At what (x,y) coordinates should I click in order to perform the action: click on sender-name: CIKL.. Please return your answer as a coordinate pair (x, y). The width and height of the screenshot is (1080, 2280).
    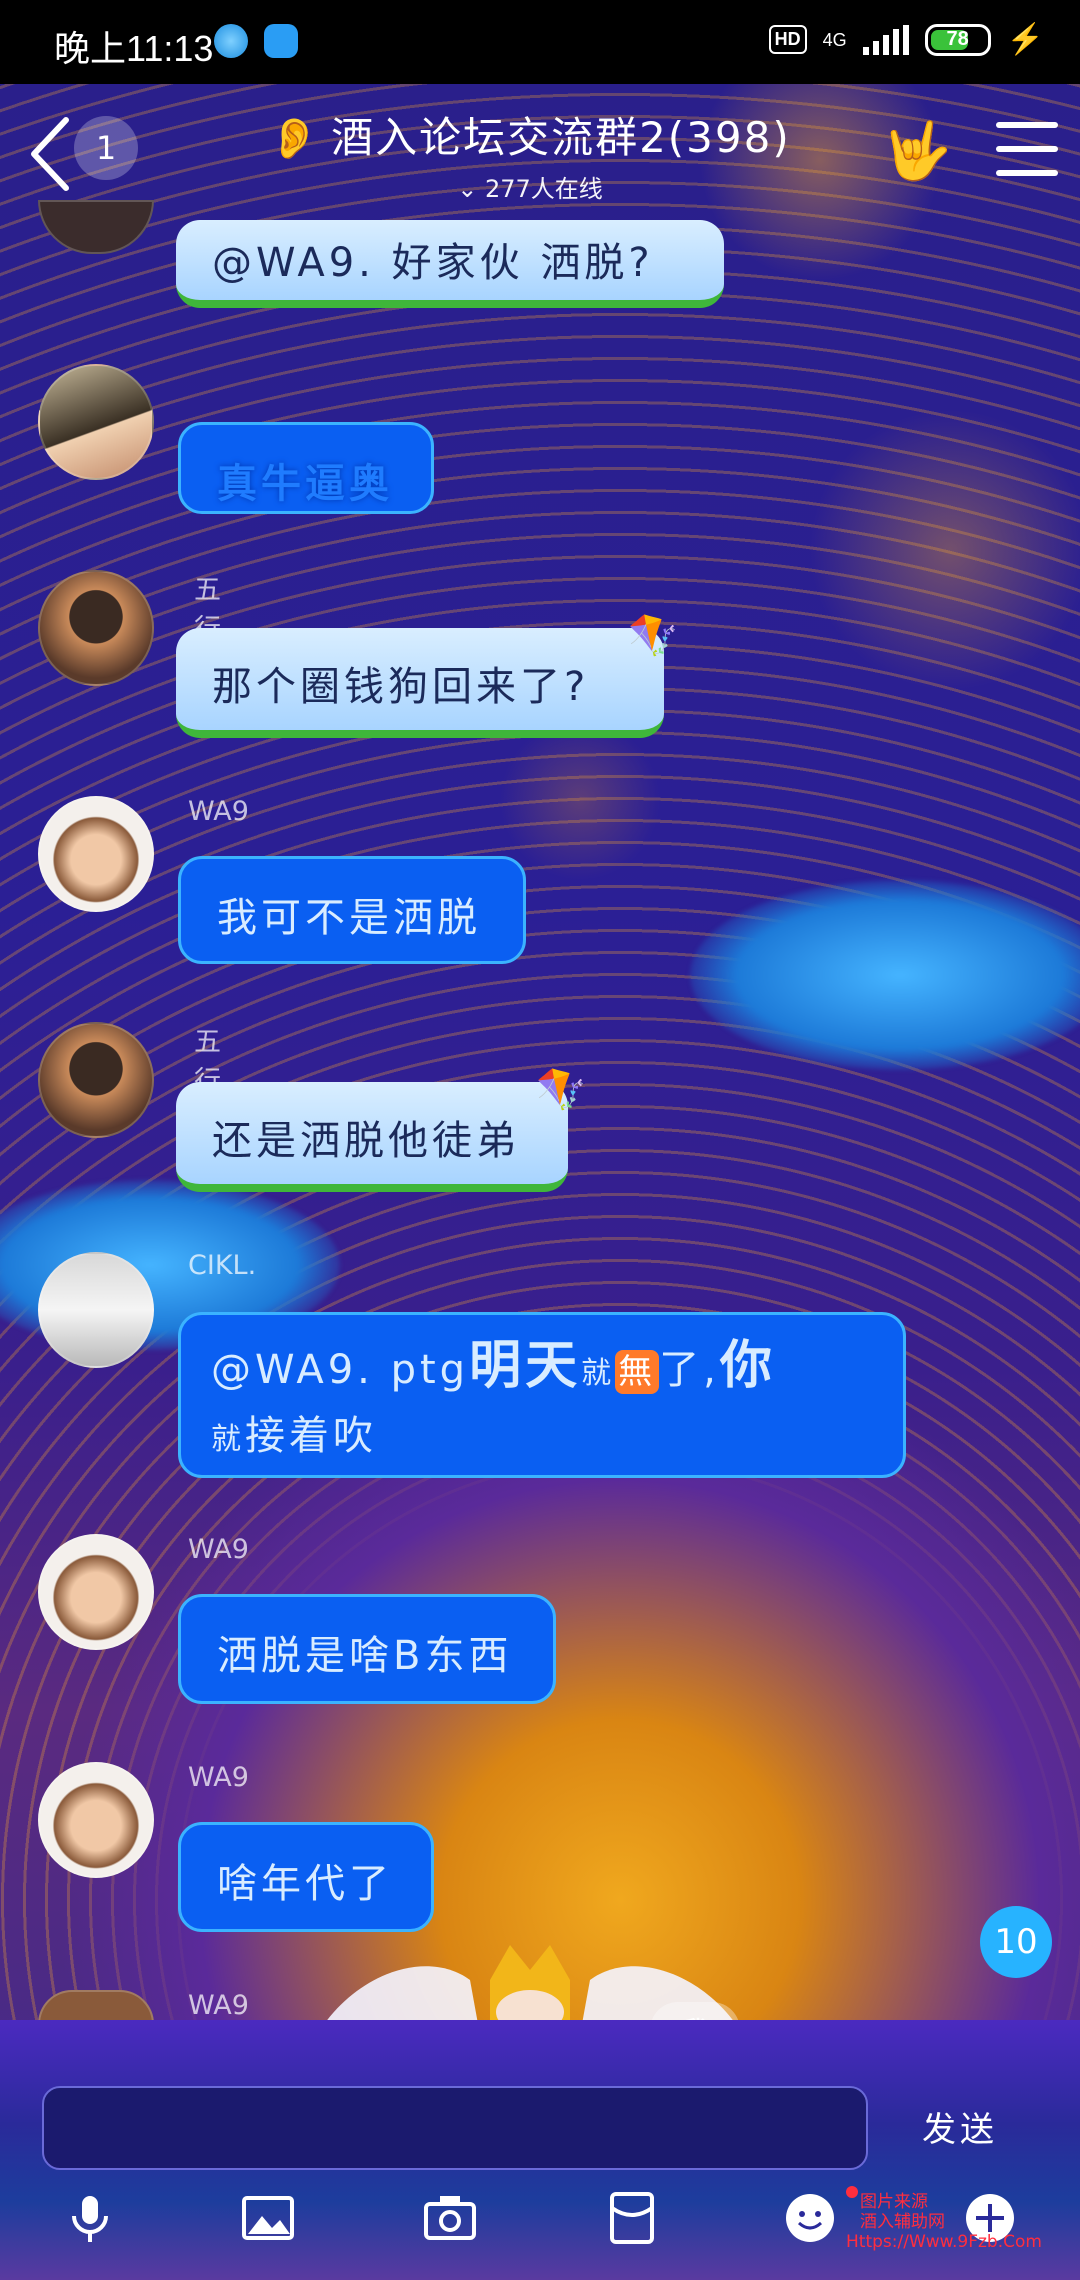
    Looking at the image, I should click on (222, 1265).